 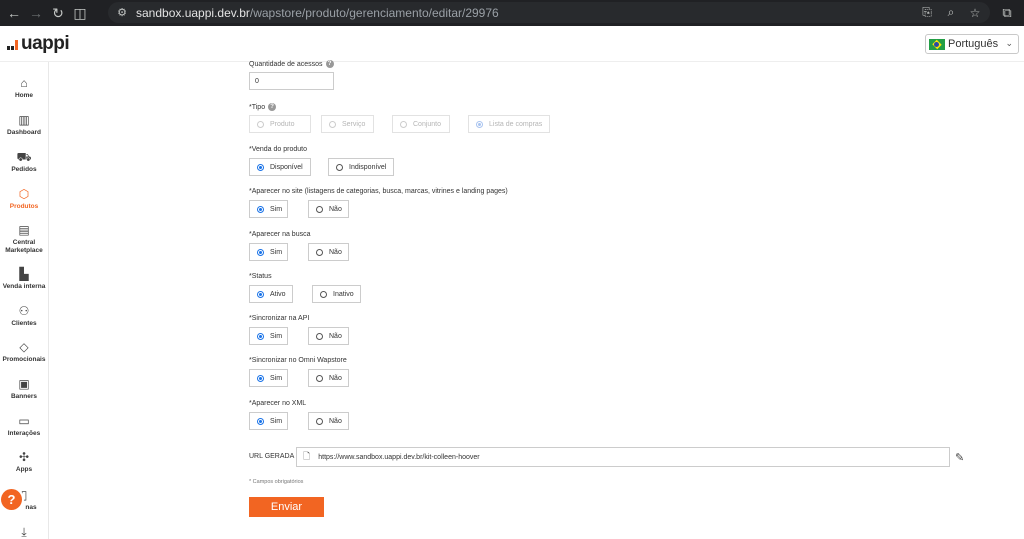 I want to click on status-ativo-radio: Ativo, so click(x=271, y=294).